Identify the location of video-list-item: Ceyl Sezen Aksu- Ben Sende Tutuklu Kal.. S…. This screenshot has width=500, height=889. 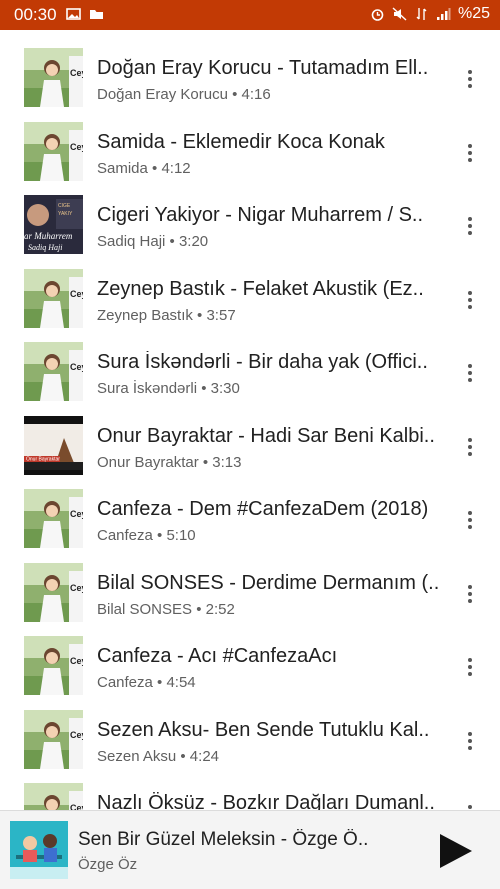
(250, 730).